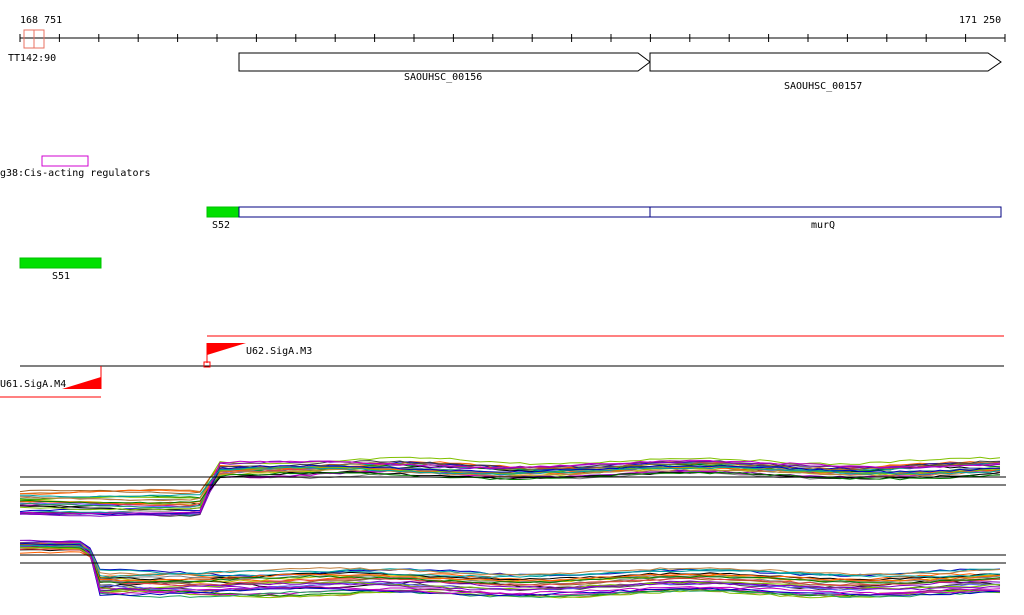 The image size is (1024, 615). Describe the element at coordinates (32, 58) in the screenshot. I see `terminator-label: TT142:90` at that location.